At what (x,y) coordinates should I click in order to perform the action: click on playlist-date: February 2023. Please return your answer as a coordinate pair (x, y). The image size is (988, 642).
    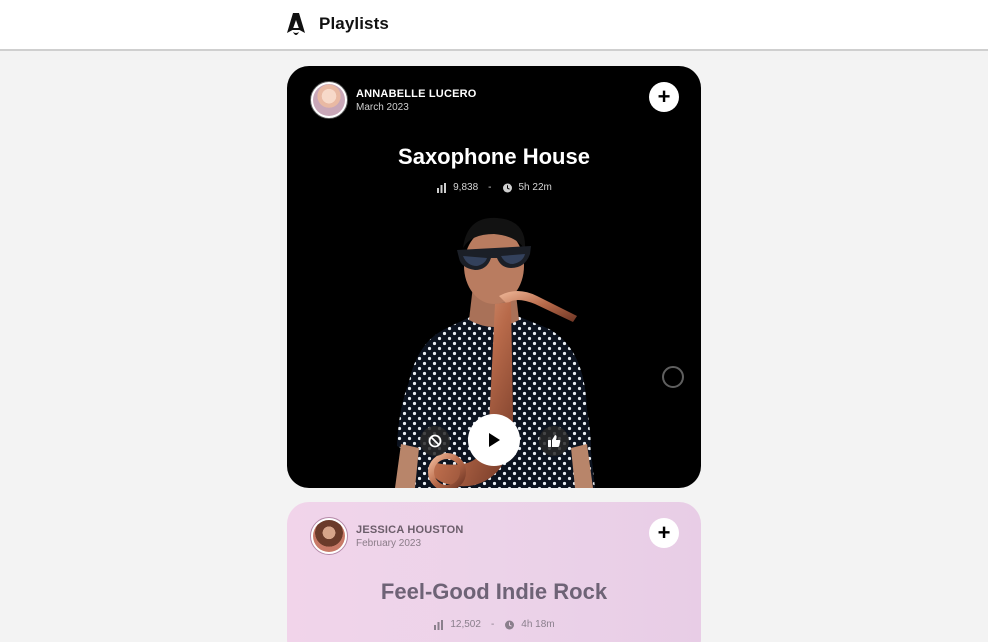
    Looking at the image, I should click on (389, 543).